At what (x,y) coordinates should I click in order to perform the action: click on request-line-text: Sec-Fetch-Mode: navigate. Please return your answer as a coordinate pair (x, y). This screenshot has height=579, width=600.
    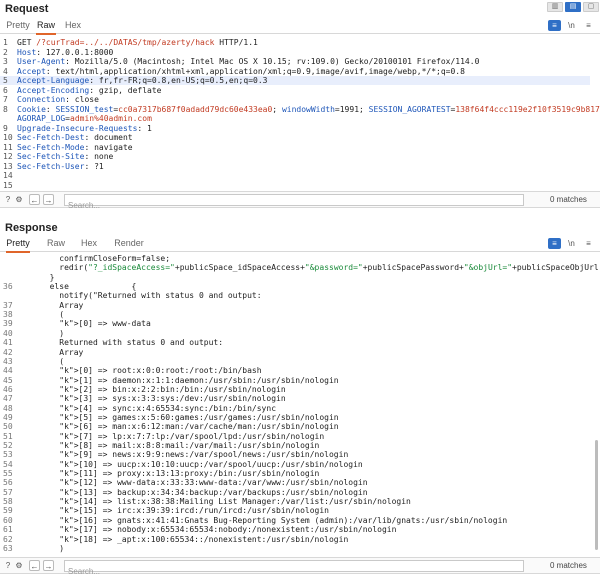
    Looking at the image, I should click on (75, 147).